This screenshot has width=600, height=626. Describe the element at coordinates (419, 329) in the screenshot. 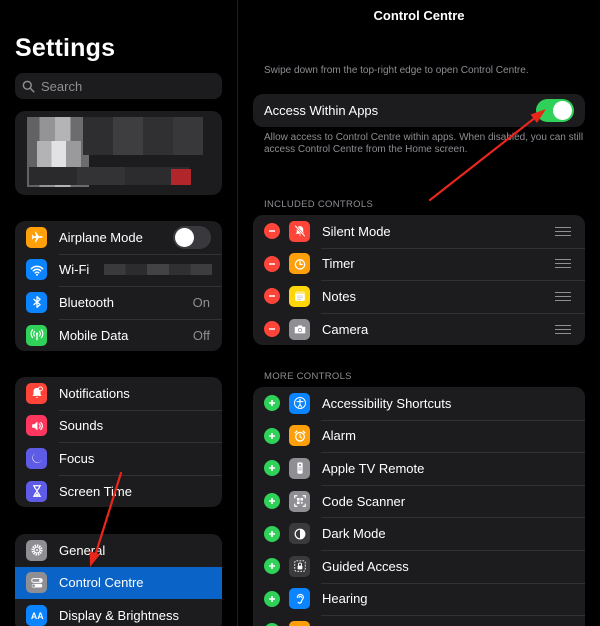

I see `control-row-camera: Camera` at that location.